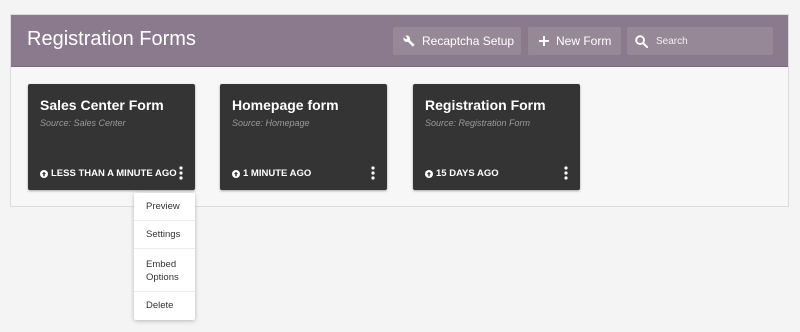  I want to click on form-card-time-label: 1 MINUTE AGO, so click(277, 173).